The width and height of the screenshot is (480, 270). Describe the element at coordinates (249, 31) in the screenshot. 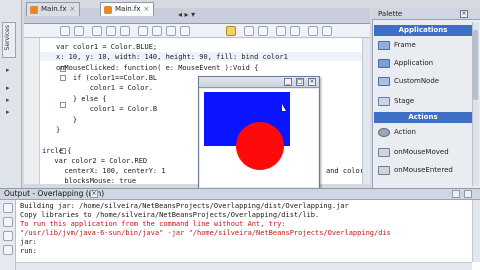

I see `shift-left-button` at that location.